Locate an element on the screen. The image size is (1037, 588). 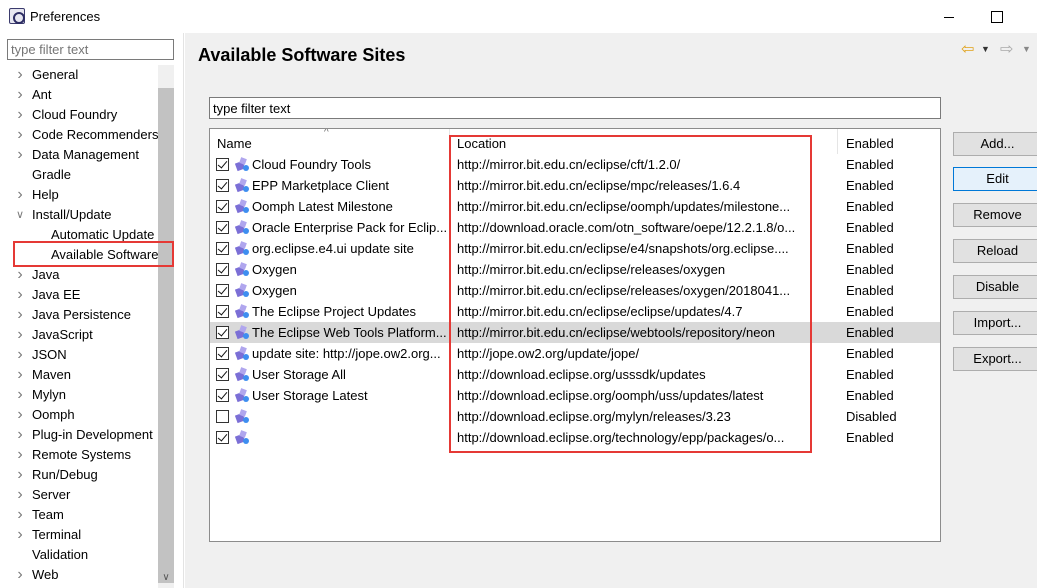
minimize-button is located at coordinates (949, 17).